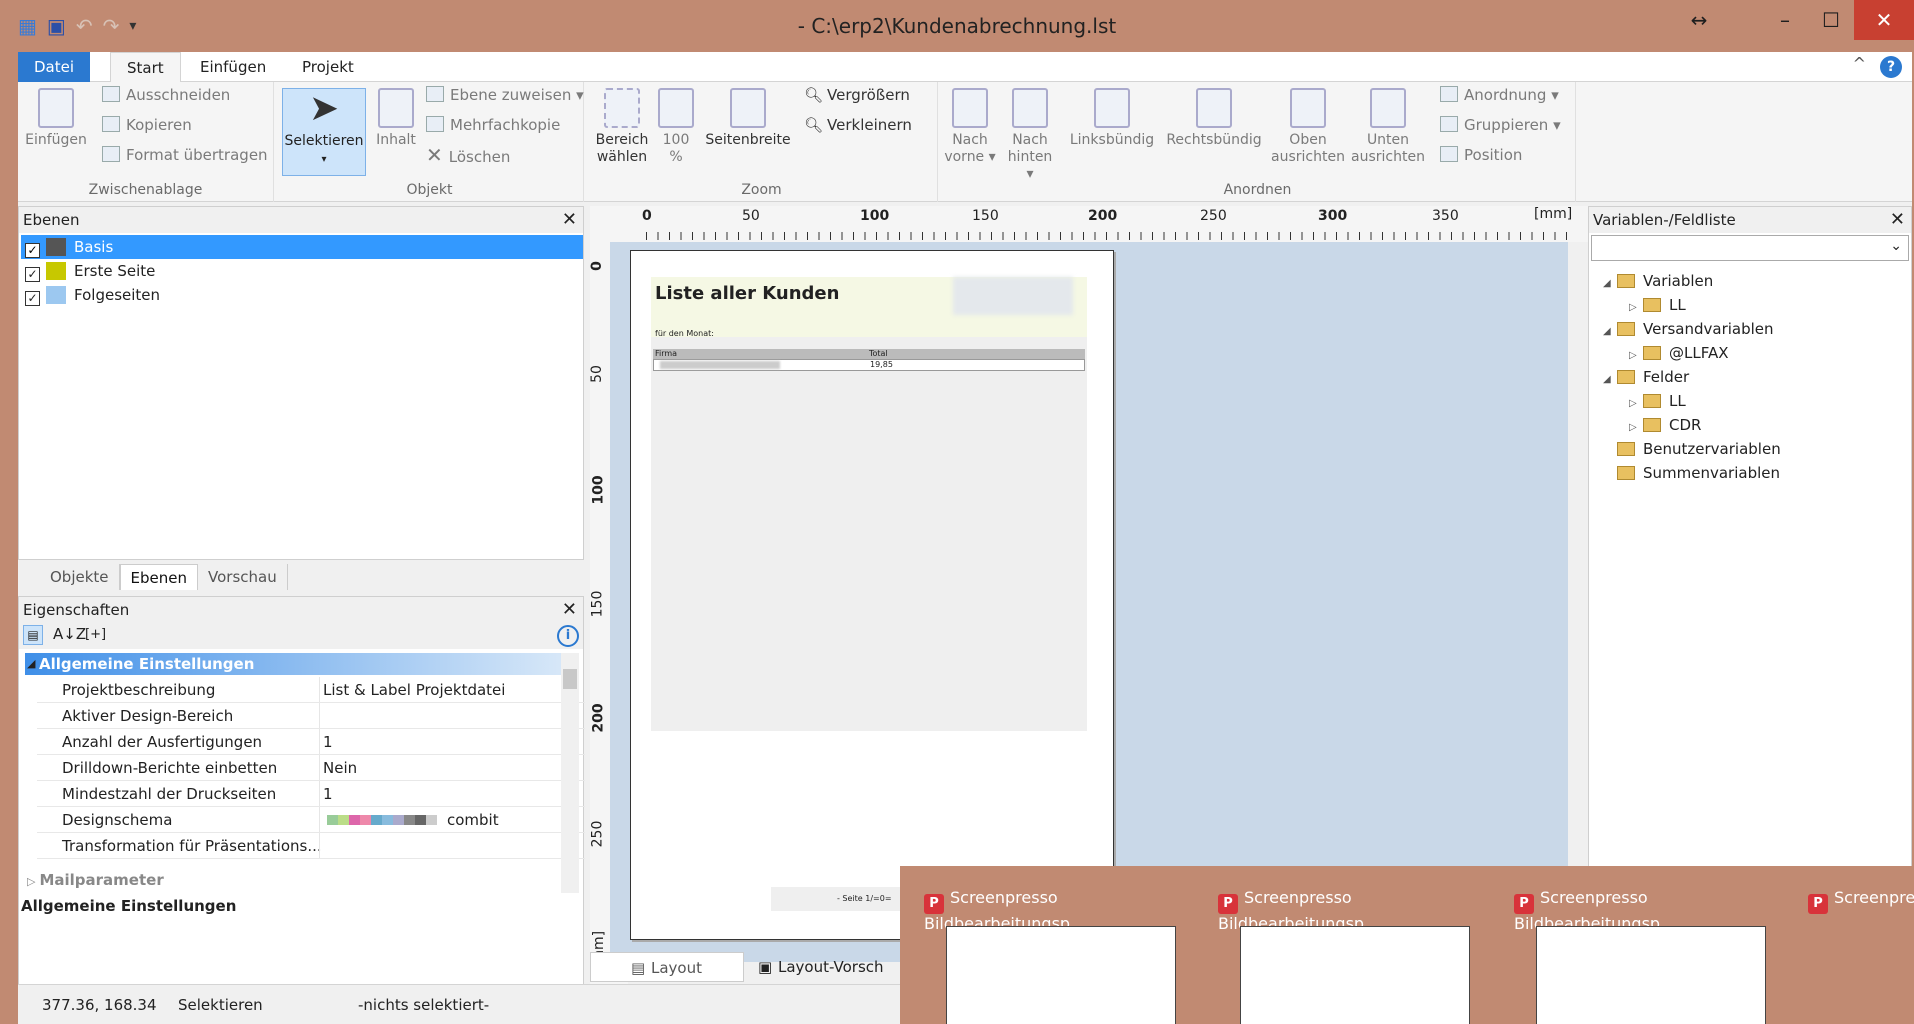 Image resolution: width=1914 pixels, height=1024 pixels. I want to click on group-button: Gruppieren ▾, so click(1500, 125).